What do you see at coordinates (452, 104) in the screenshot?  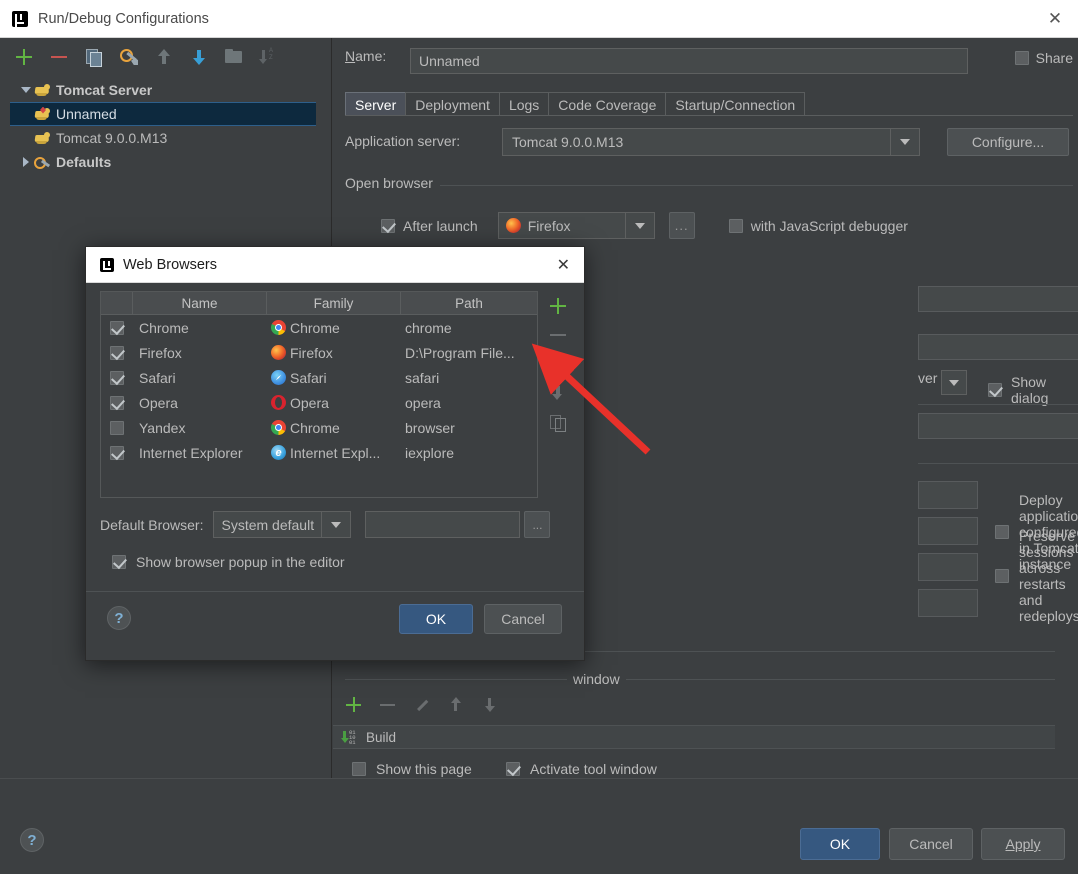 I see `tab-deployment: Deployment` at bounding box center [452, 104].